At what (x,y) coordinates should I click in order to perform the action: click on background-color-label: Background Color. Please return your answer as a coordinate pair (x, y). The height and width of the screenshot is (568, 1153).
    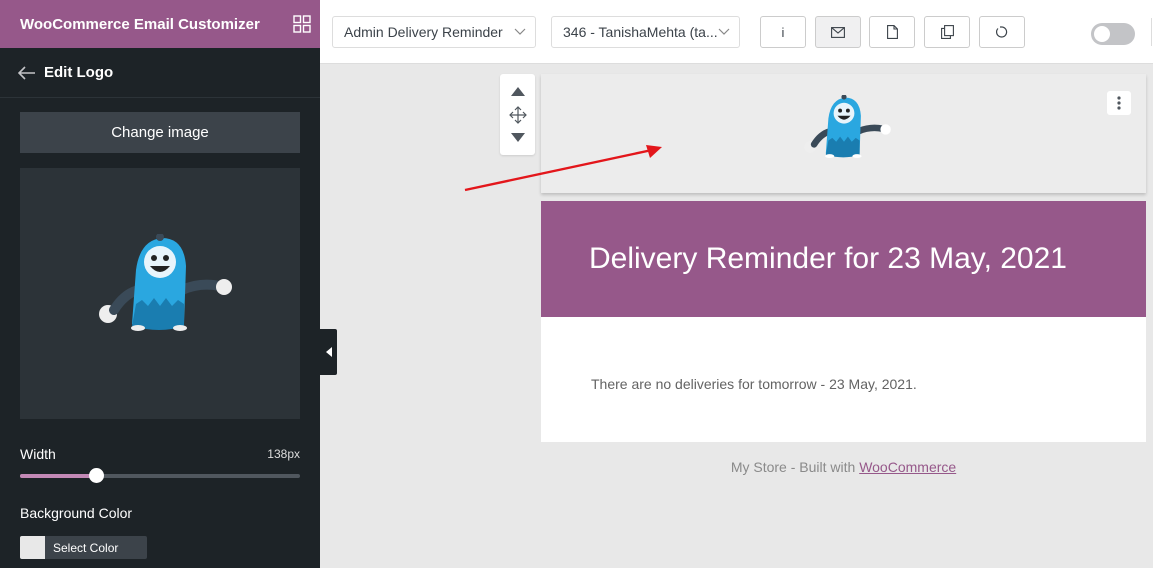
    Looking at the image, I should click on (76, 513).